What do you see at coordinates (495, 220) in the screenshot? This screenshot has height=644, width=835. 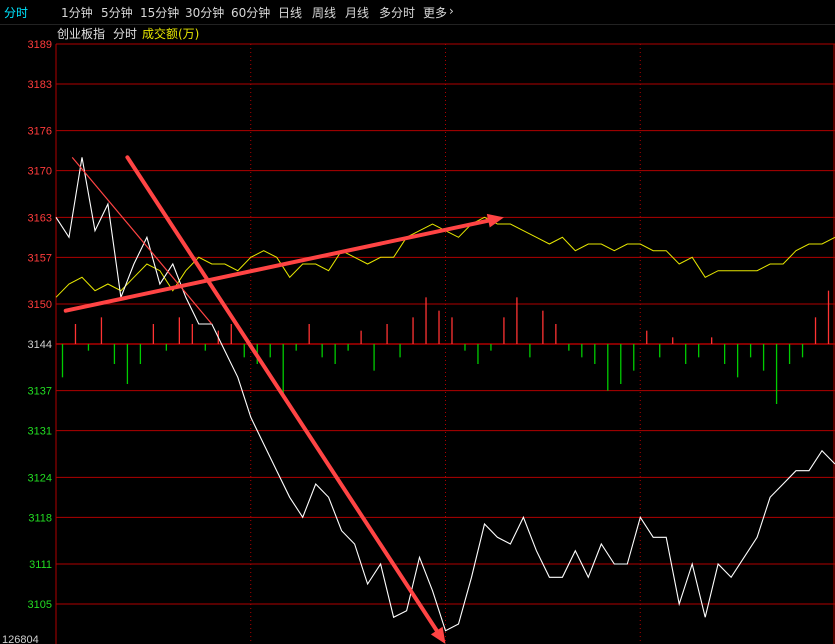 I see `arrowhead-icon` at bounding box center [495, 220].